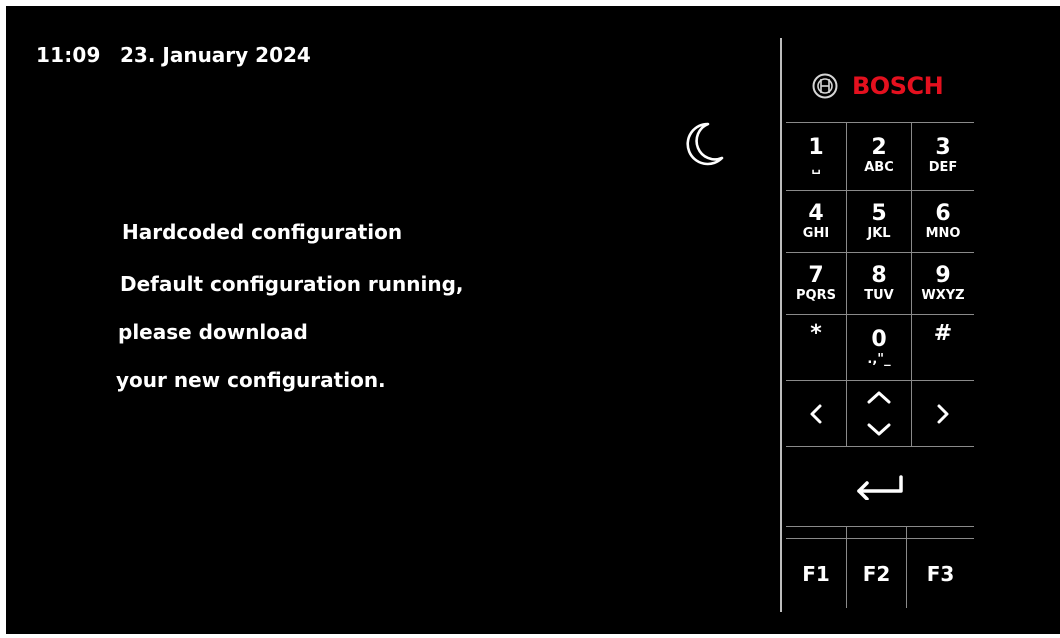 Image resolution: width=1060 pixels, height=638 pixels. I want to click on key-letters: DEF, so click(943, 167).